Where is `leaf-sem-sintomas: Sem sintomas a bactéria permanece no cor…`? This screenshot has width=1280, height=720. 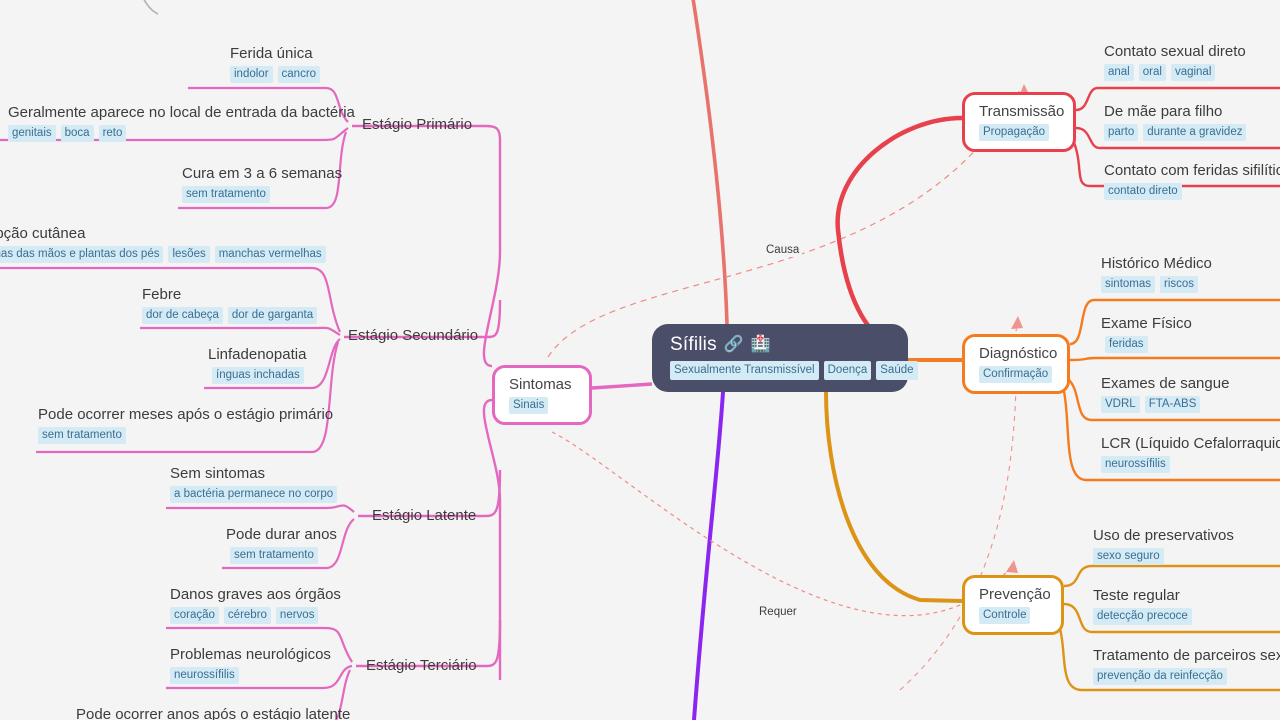 leaf-sem-sintomas: Sem sintomas a bactéria permanece no cor… is located at coordinates (254, 483).